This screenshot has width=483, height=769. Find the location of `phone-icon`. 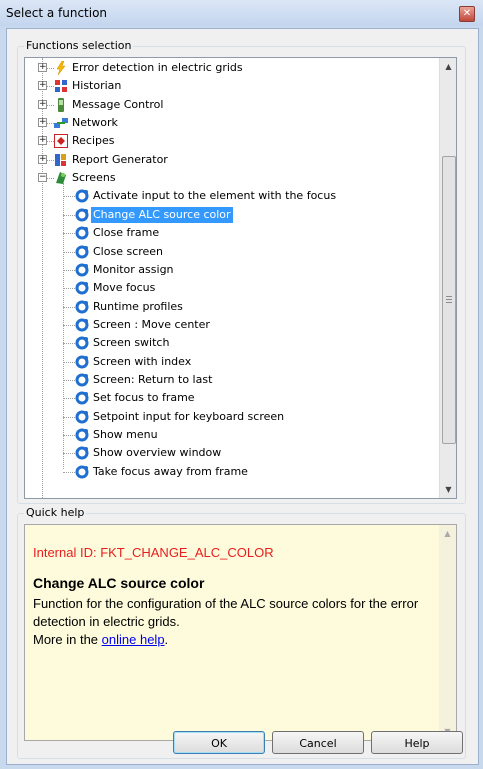

phone-icon is located at coordinates (61, 104).